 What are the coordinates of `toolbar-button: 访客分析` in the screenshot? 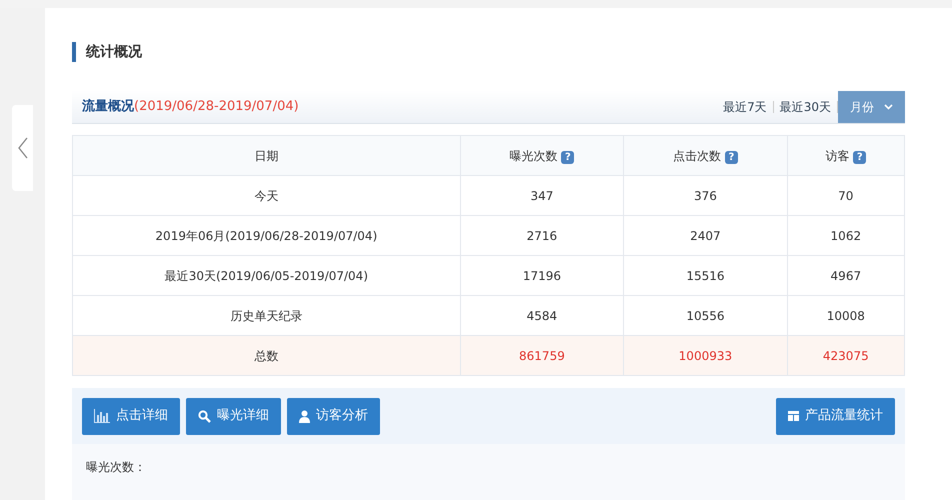 It's located at (333, 416).